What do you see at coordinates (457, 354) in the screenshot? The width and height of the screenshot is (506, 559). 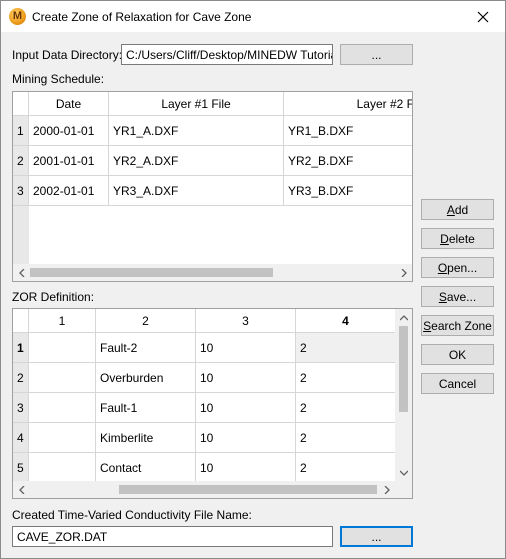 I see `ok-button: OK` at bounding box center [457, 354].